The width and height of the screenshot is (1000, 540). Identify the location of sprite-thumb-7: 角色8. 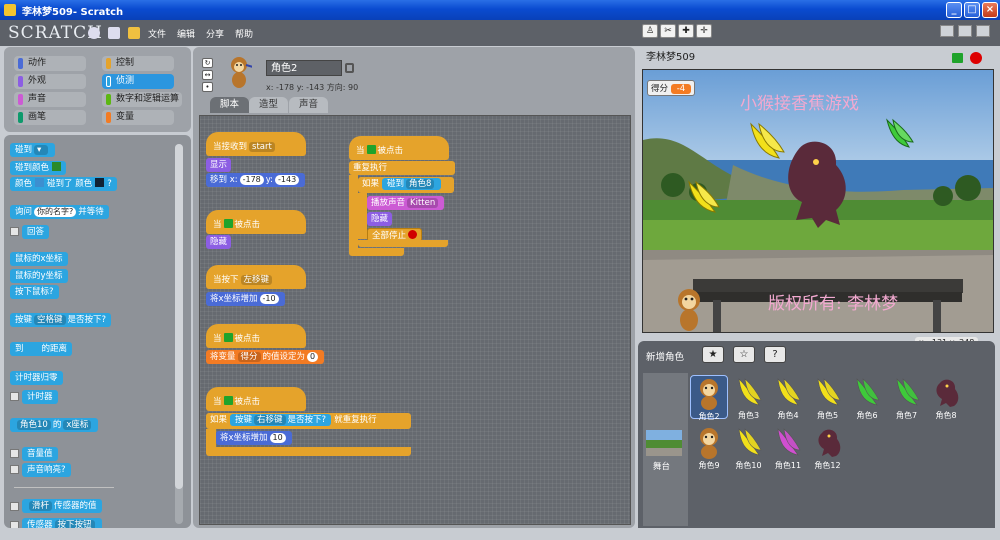
(946, 397).